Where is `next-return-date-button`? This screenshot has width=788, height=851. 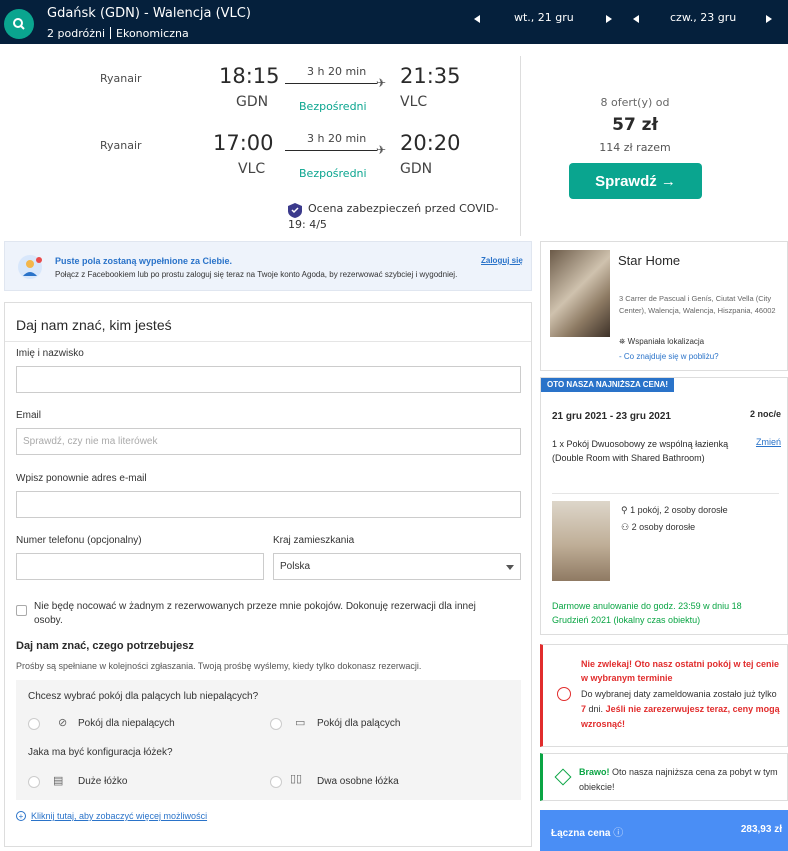
next-return-date-button is located at coordinates (769, 19).